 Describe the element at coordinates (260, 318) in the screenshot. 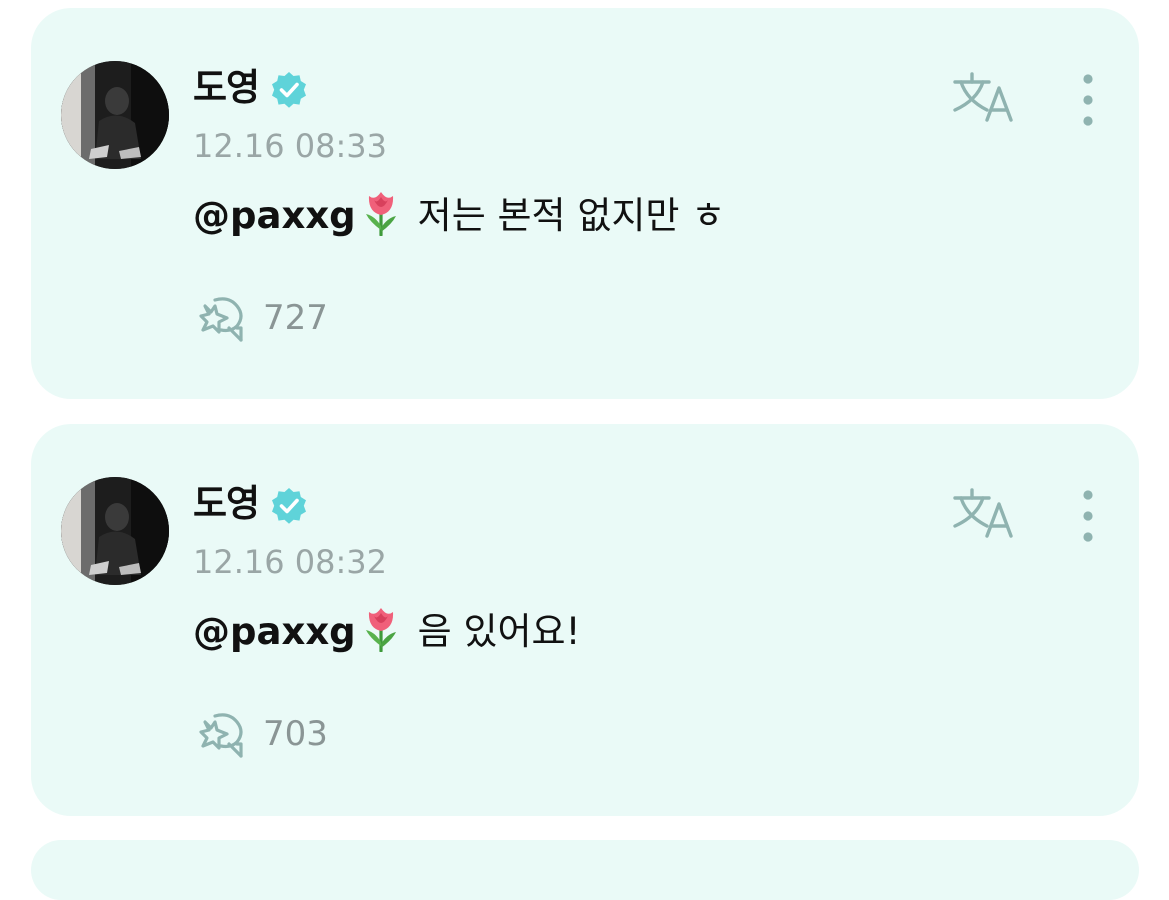

I see `like-button: 727` at that location.